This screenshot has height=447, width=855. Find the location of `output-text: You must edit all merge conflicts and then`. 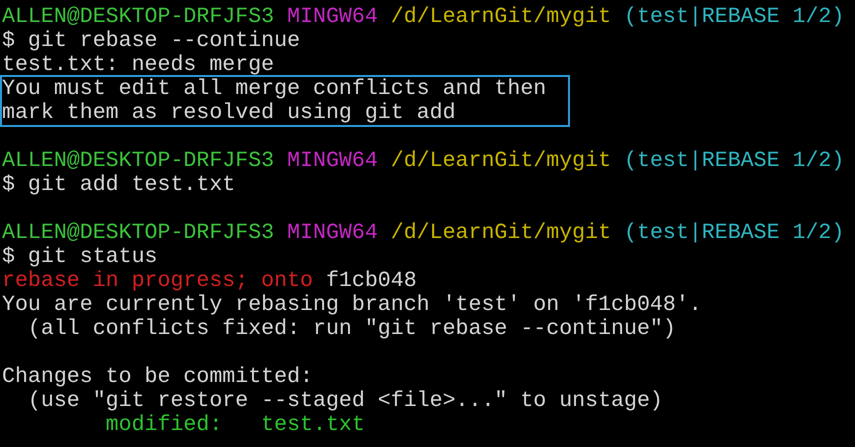

output-text: You must edit all merge conflicts and then is located at coordinates (274, 89).